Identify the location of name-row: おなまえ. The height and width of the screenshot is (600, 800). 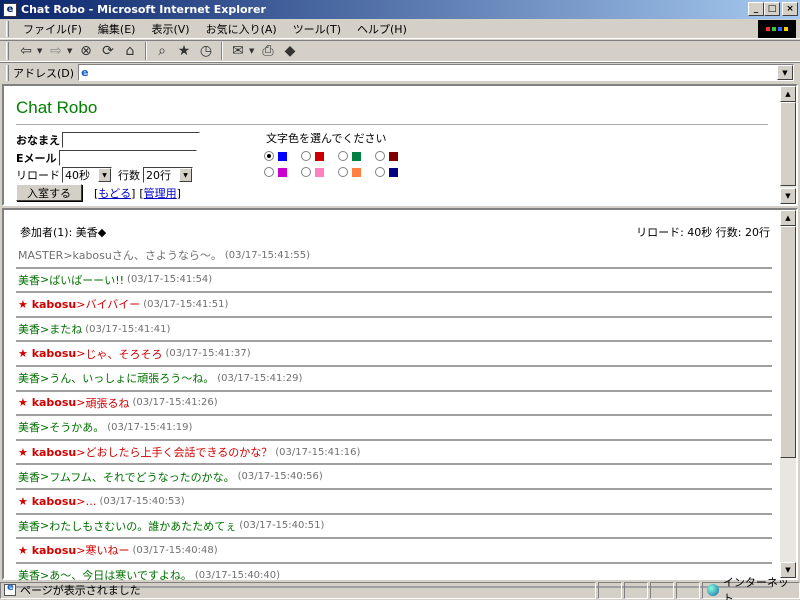
(108, 140).